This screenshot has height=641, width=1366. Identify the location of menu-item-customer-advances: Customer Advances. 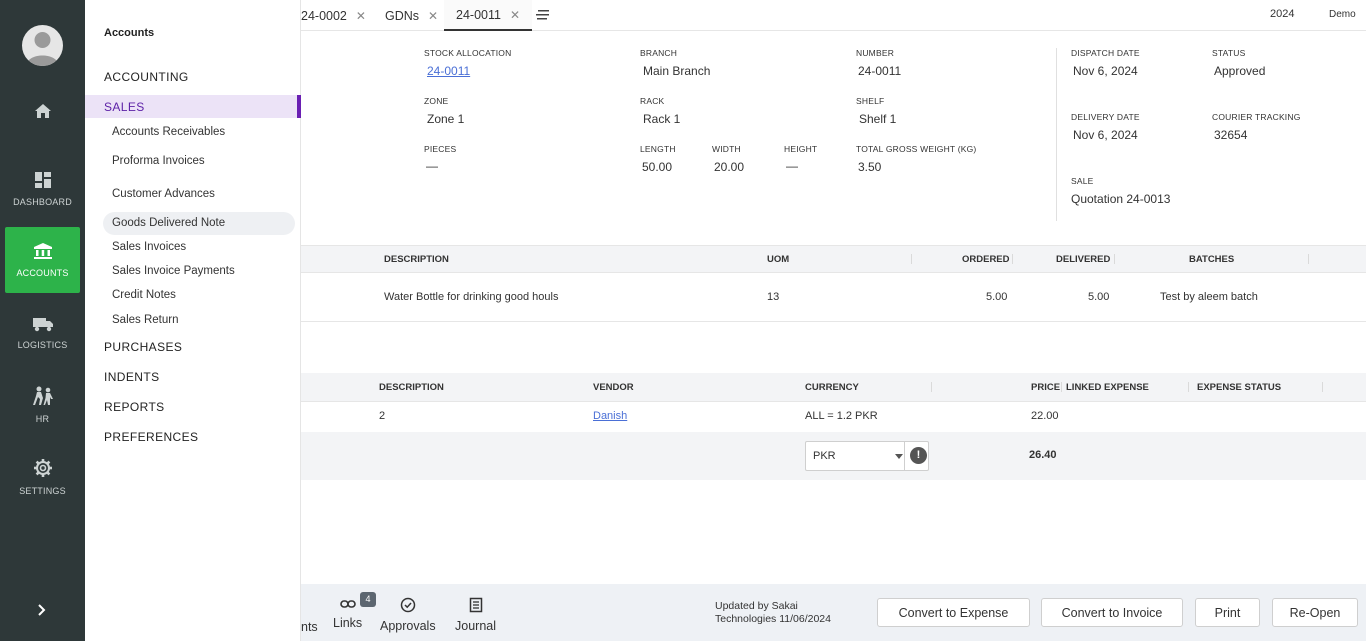
(163, 194).